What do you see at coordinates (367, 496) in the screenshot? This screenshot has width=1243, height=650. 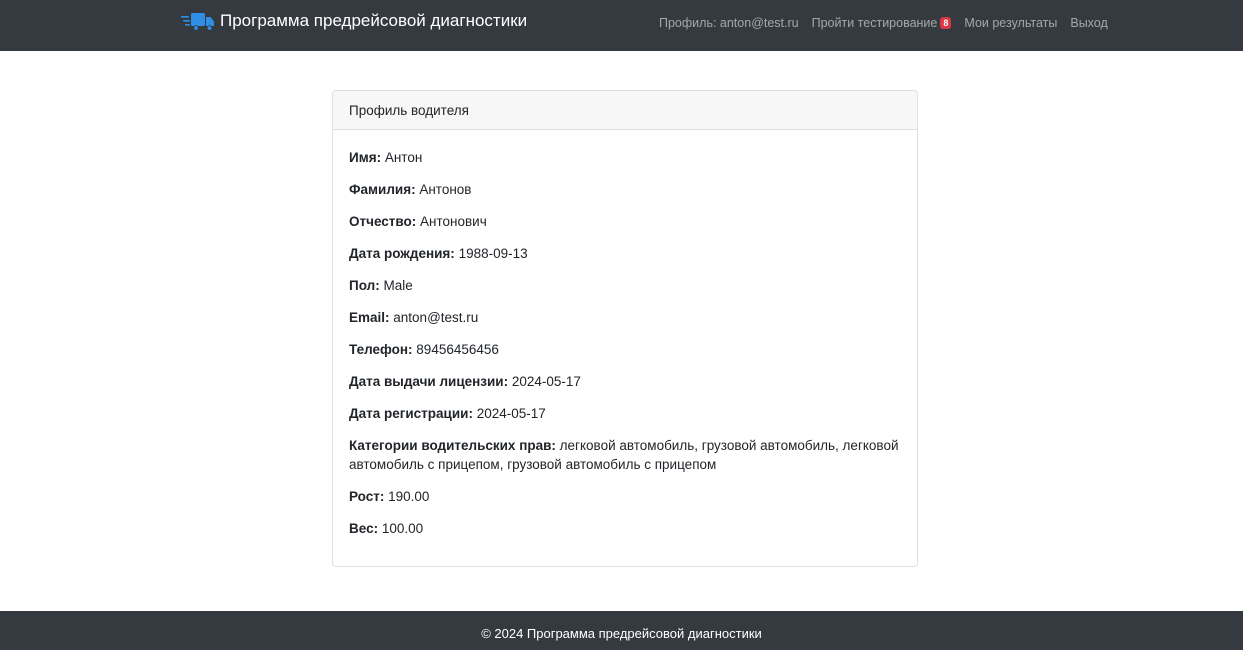 I see `field-label: Рост:` at bounding box center [367, 496].